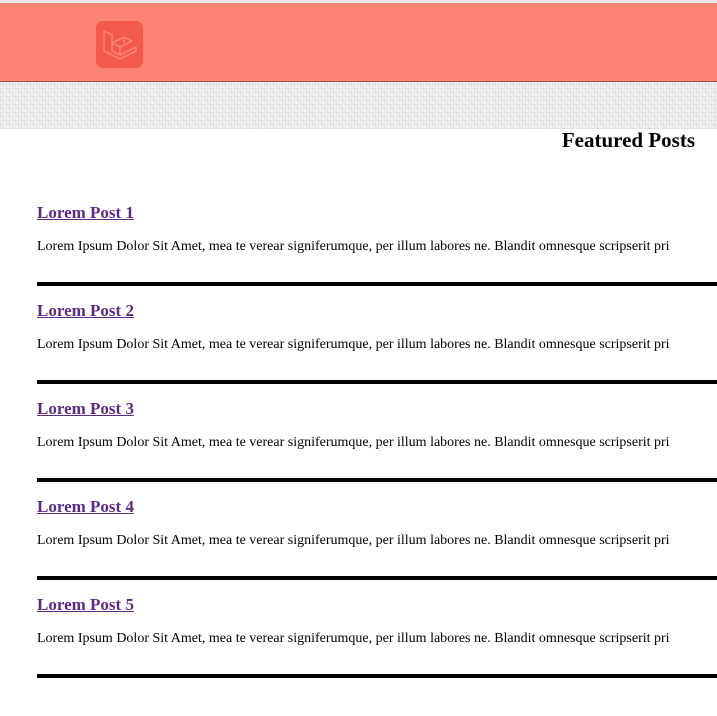 Image resolution: width=717 pixels, height=716 pixels. What do you see at coordinates (358, 105) in the screenshot?
I see `textured-banner` at bounding box center [358, 105].